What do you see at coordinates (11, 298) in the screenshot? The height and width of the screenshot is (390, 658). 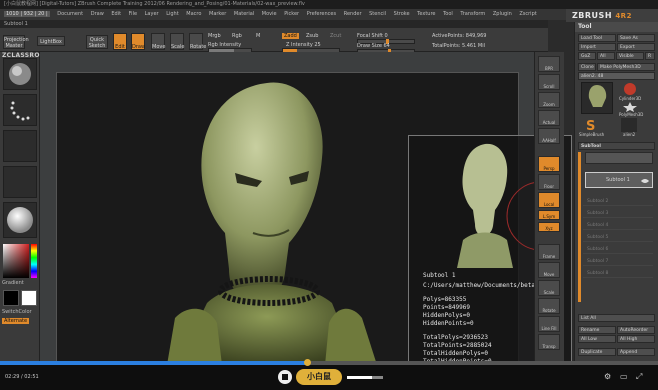 I see `main-color-swatch` at bounding box center [11, 298].